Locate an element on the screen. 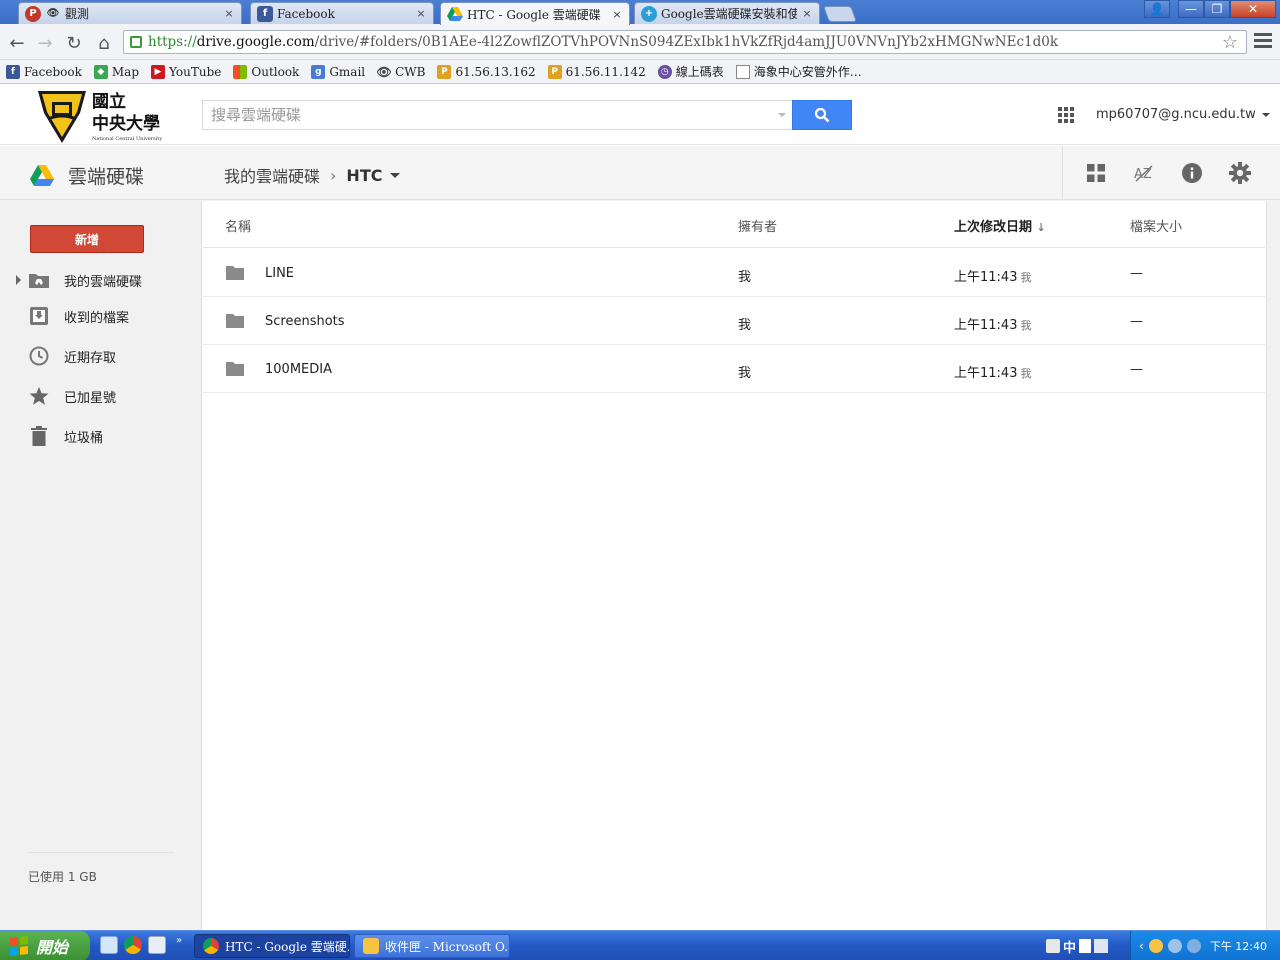 This screenshot has width=1280, height=960. ime-mode: 中 is located at coordinates (1069, 946).